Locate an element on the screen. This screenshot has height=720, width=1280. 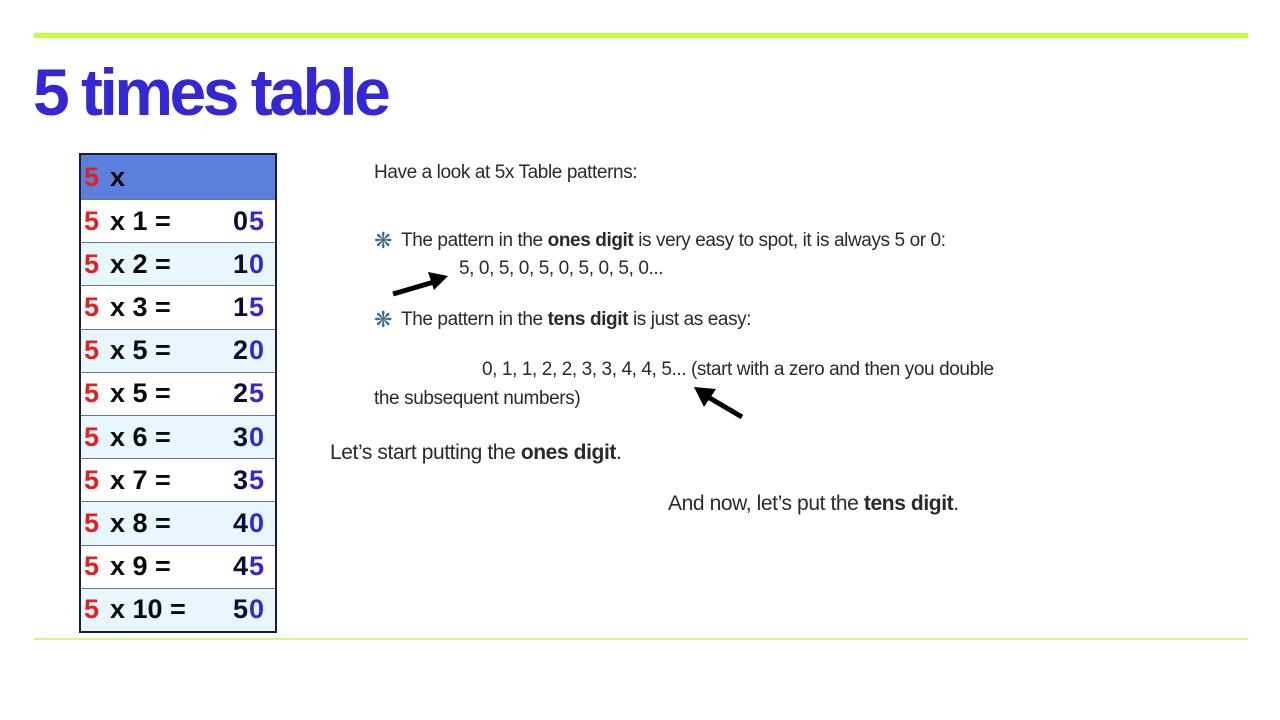
times-table-row: 5x 9 = 45 is located at coordinates (178, 566).